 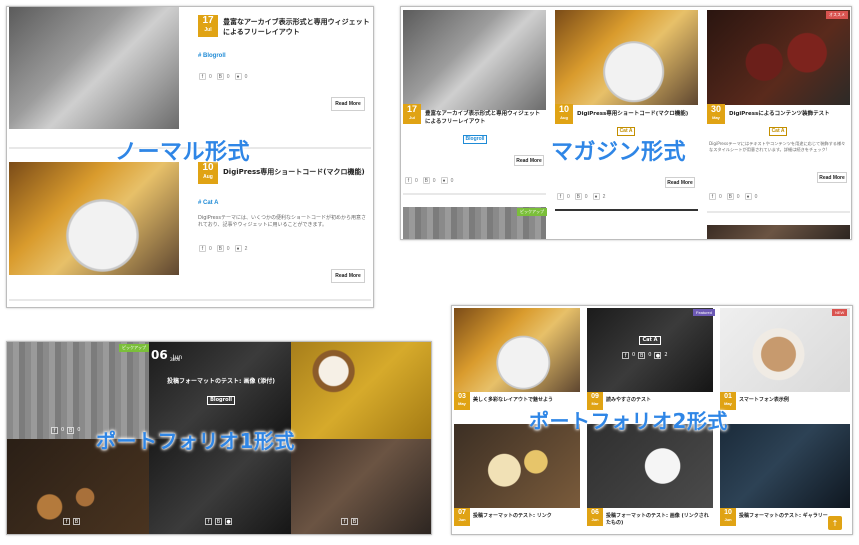 What do you see at coordinates (793, 399) in the screenshot?
I see `post-title: スマートフォン表示例` at bounding box center [793, 399].